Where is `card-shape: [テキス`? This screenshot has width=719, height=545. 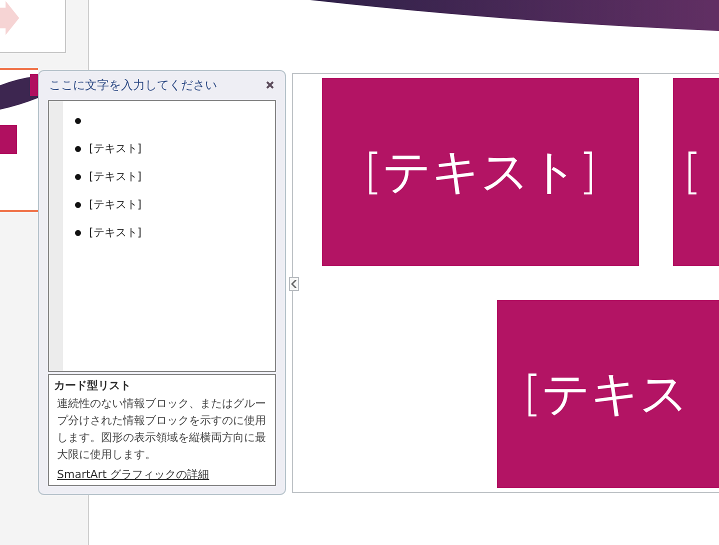
card-shape: [テキス is located at coordinates (608, 394).